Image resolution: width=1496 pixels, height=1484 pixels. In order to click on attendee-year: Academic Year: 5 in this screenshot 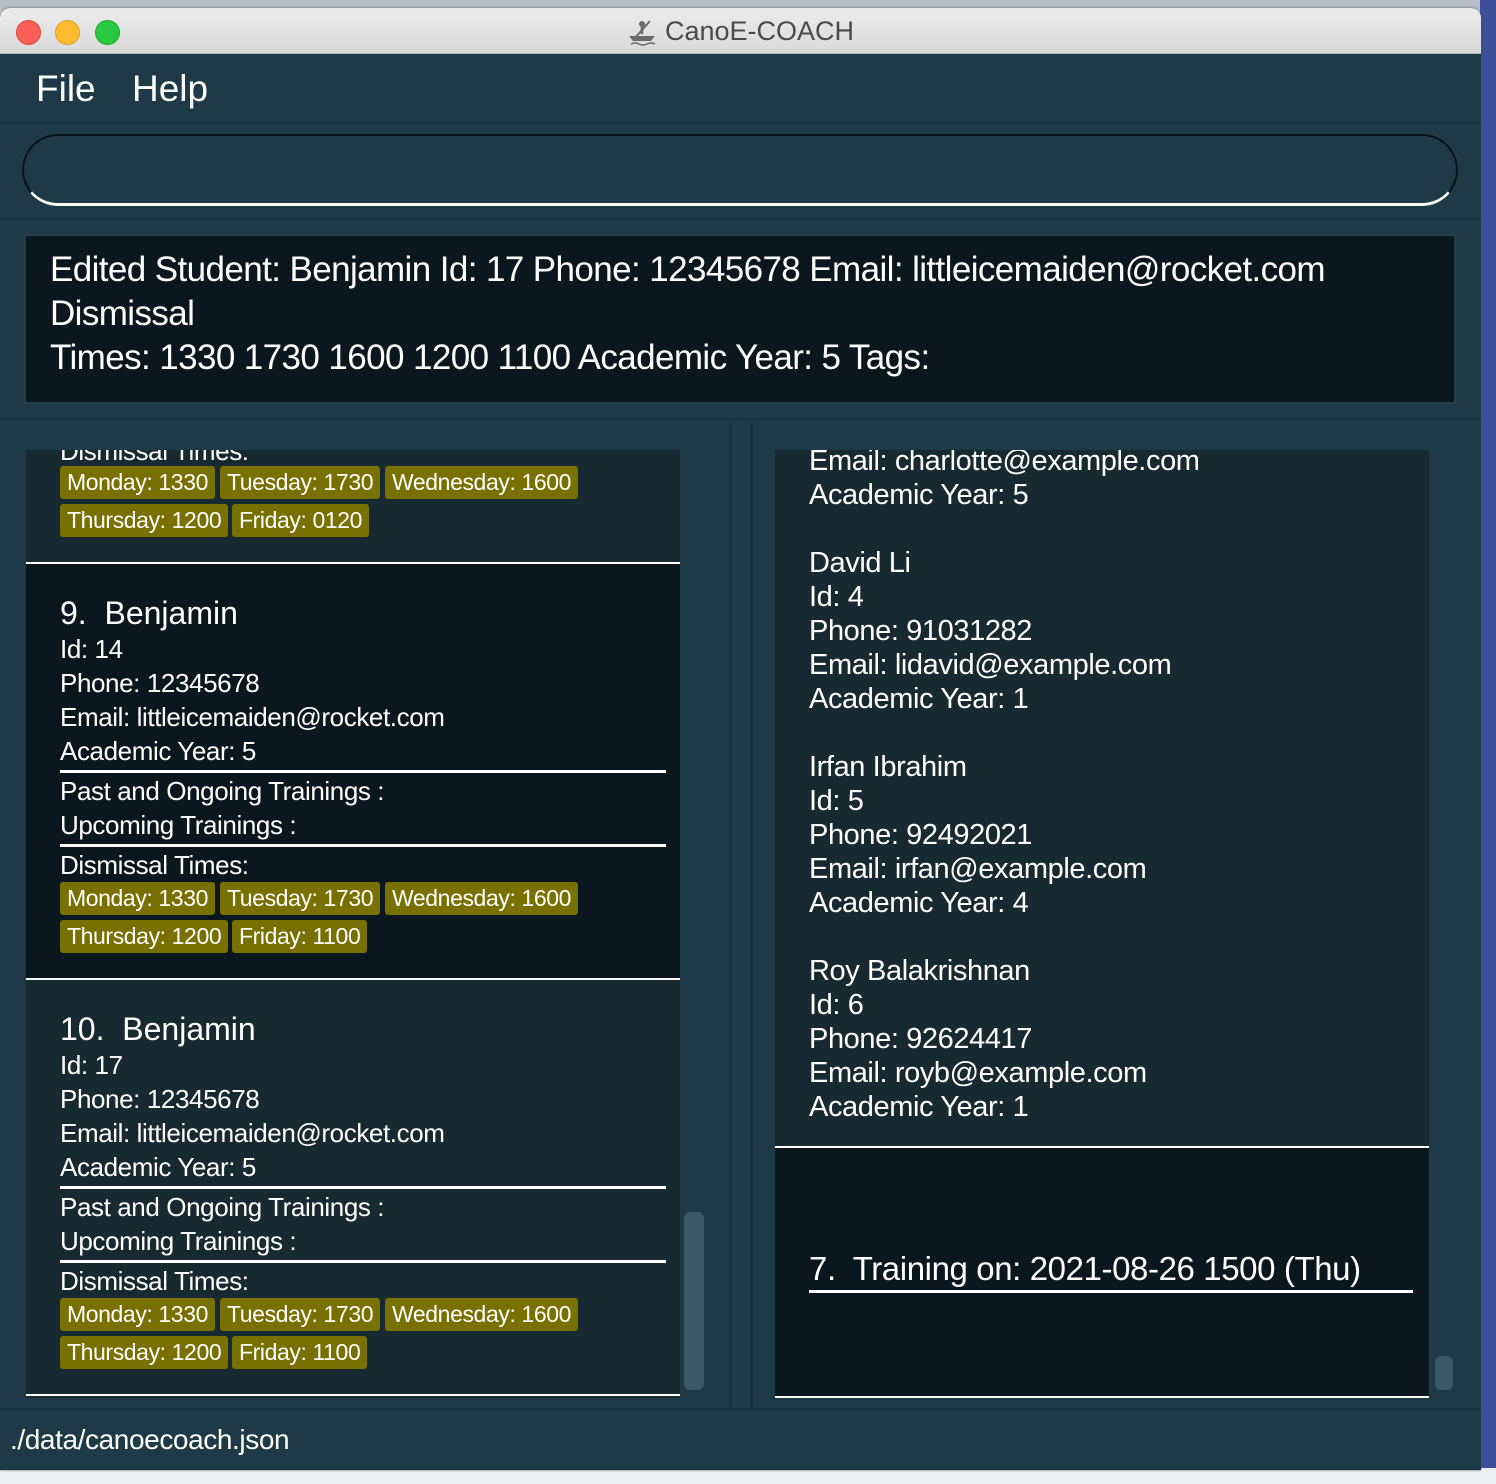, I will do `click(919, 495)`.